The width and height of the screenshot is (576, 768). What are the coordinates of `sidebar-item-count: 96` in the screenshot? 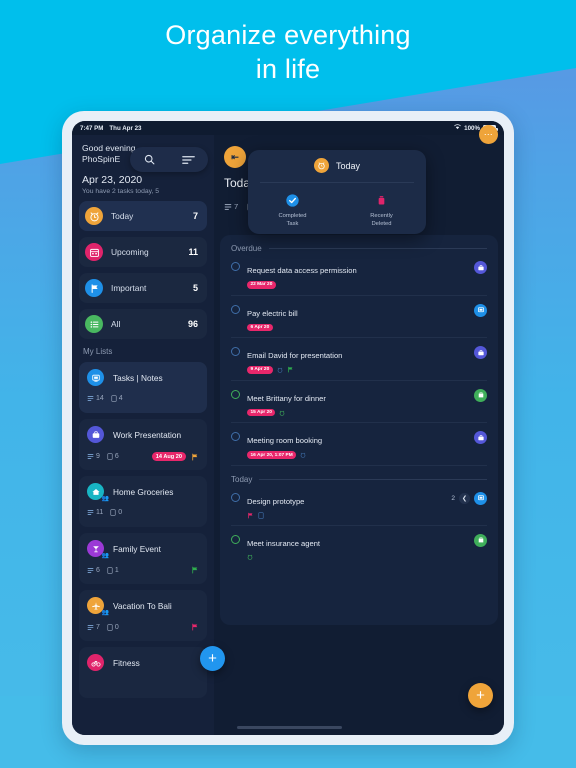 It's located at (192, 324).